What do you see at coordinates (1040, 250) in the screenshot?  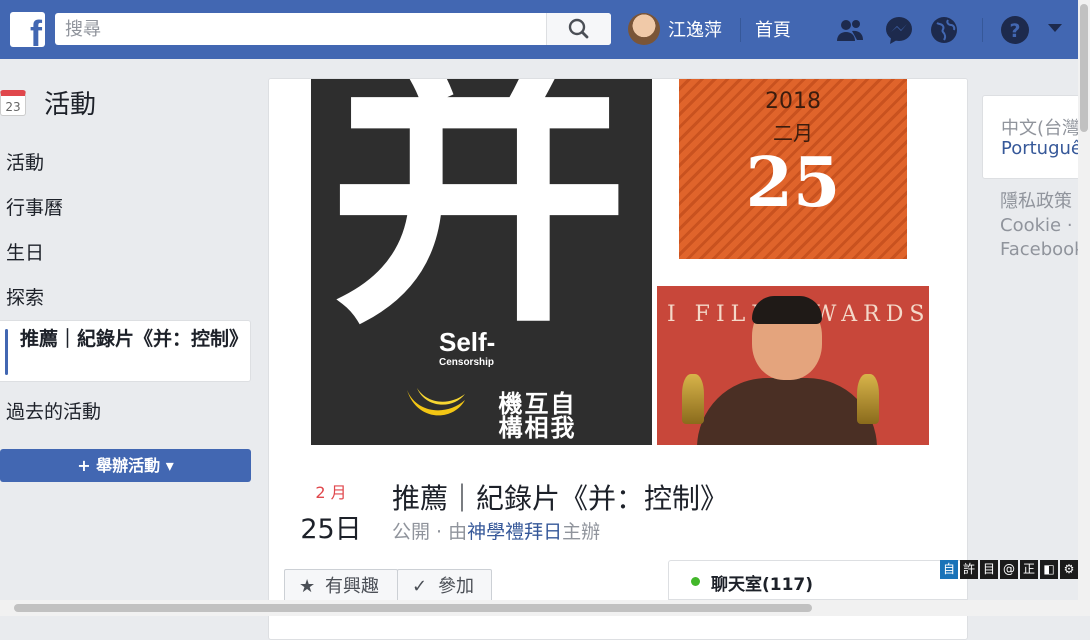 I see `facebook-link: Facebook` at bounding box center [1040, 250].